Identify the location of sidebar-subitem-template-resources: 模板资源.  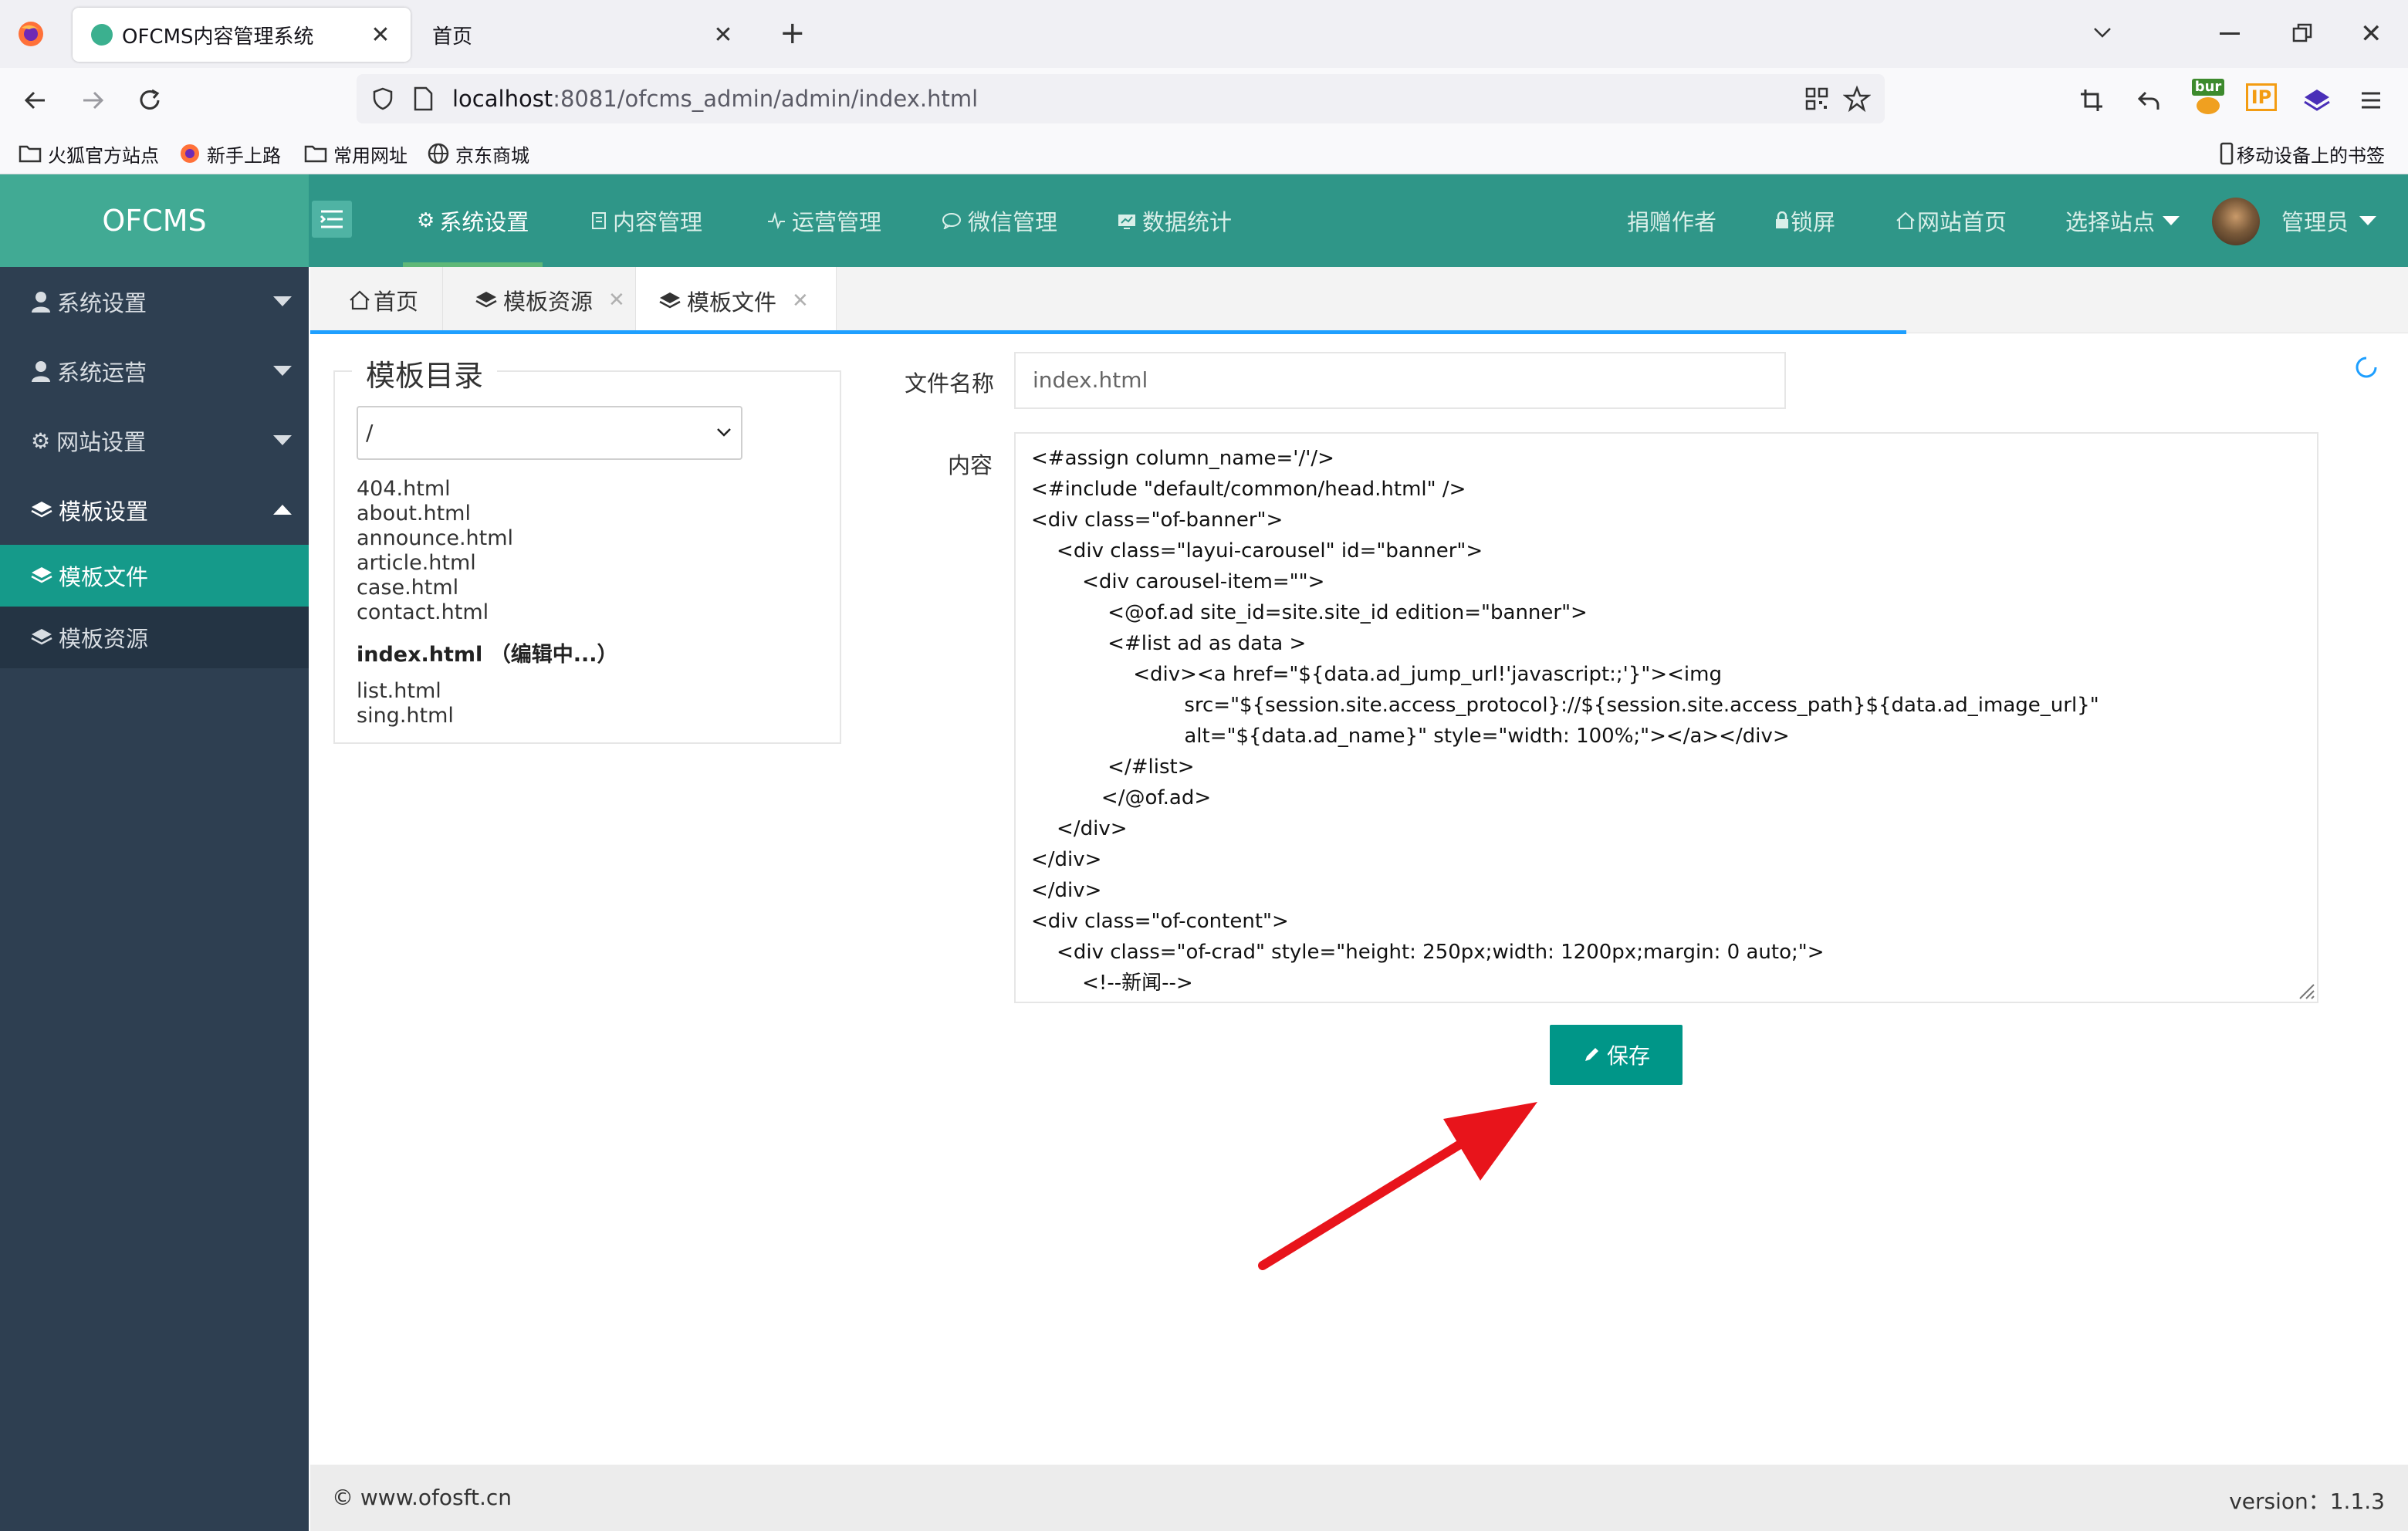
(155, 638).